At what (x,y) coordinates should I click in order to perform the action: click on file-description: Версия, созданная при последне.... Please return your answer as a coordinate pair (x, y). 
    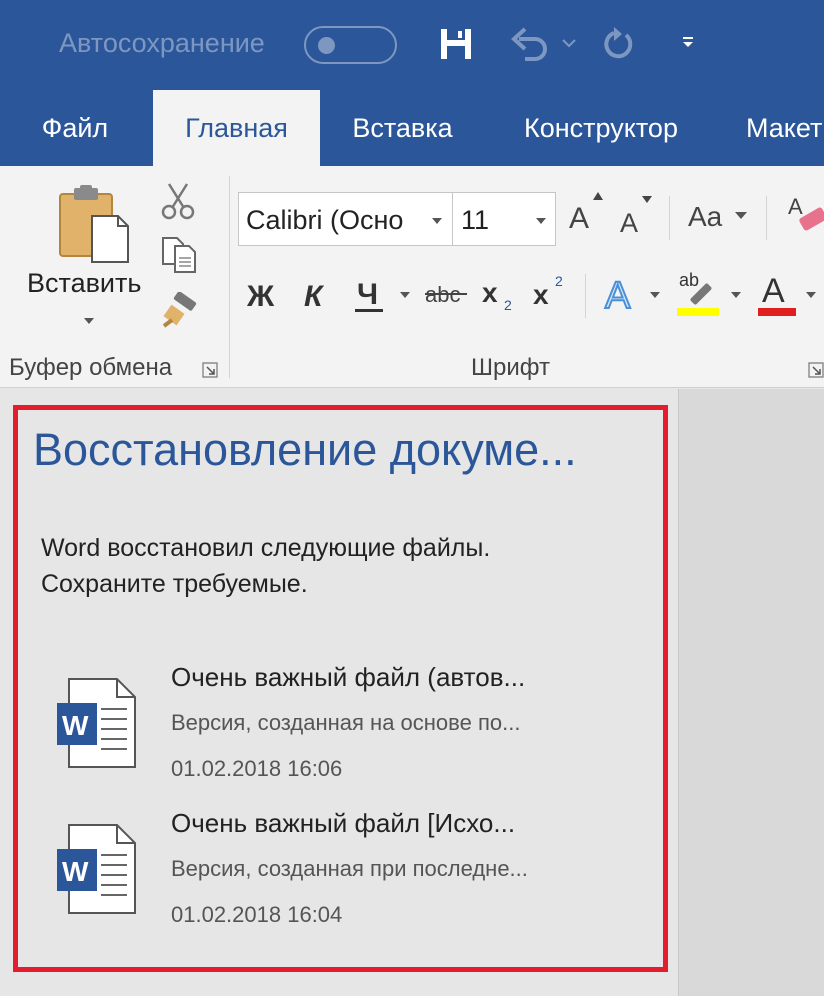
    Looking at the image, I should click on (349, 868).